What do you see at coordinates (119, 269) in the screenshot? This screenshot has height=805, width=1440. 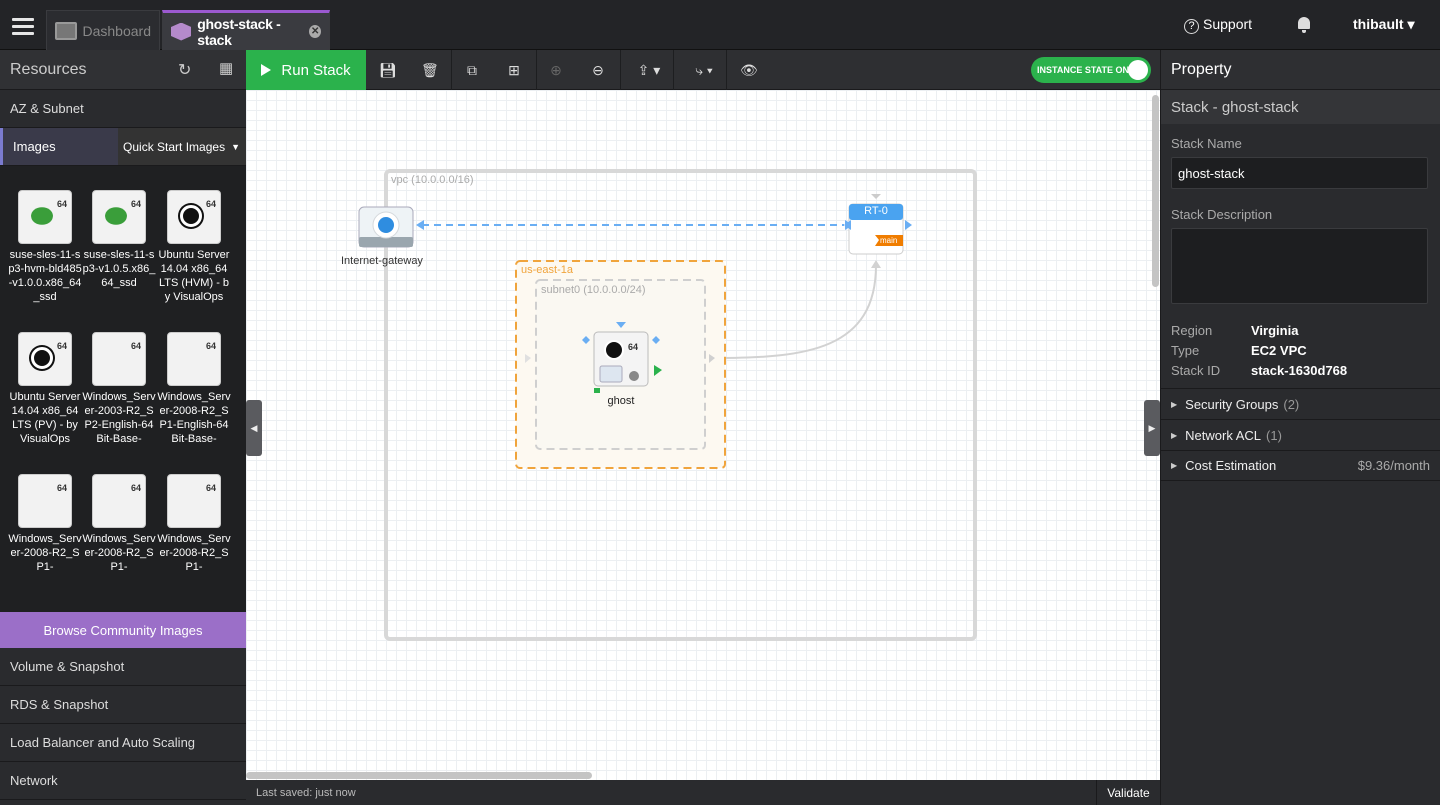 I see `ami-name: suse-sles-11-sp3-v1.0.5.x86_64_ssd` at bounding box center [119, 269].